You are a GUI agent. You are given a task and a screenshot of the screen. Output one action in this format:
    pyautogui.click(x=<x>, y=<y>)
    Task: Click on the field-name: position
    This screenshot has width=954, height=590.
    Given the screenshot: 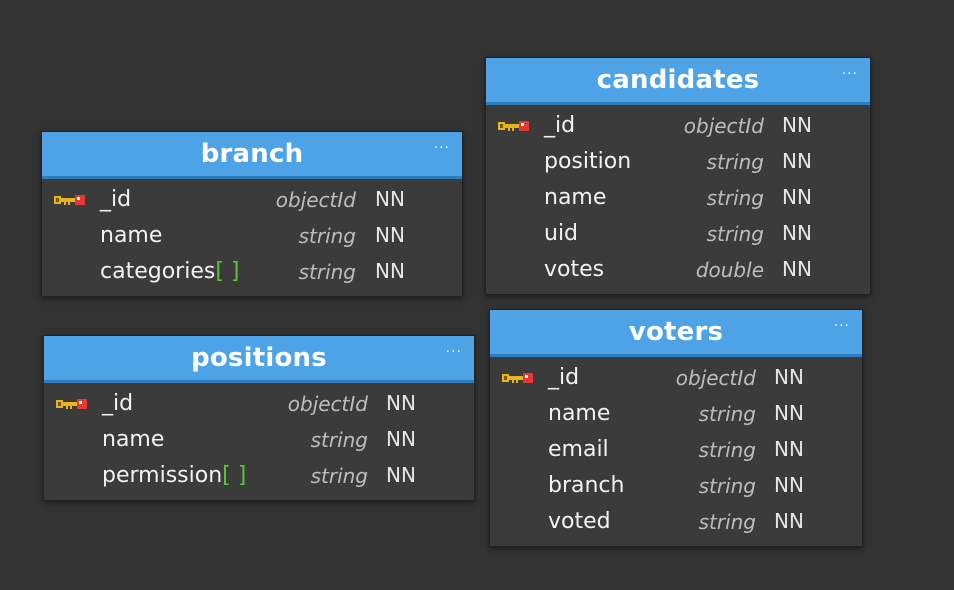 What is the action you would take?
    pyautogui.click(x=588, y=161)
    